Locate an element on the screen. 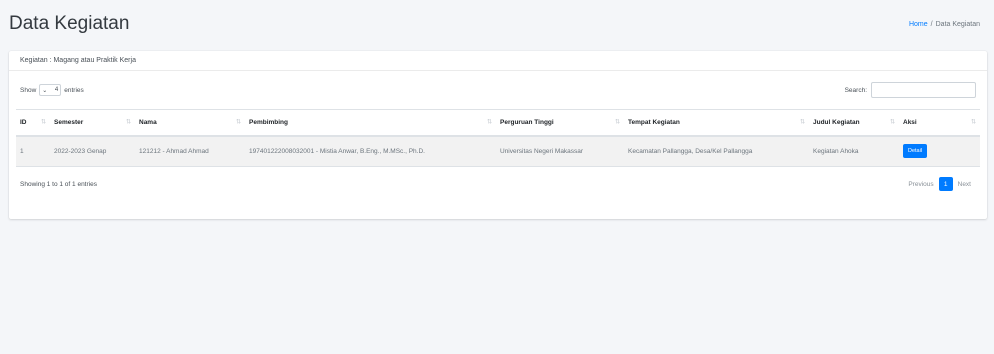 The image size is (994, 354). entries-label: entries is located at coordinates (74, 90).